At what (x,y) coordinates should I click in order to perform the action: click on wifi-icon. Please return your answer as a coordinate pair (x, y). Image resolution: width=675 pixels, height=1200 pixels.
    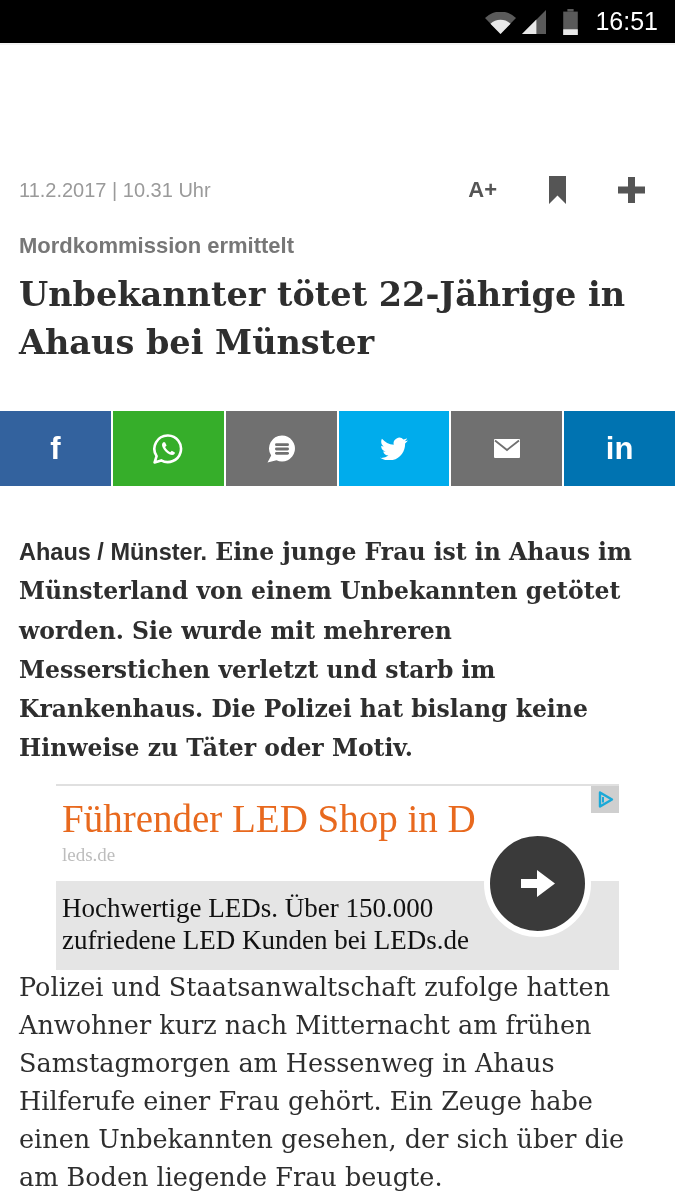
    Looking at the image, I should click on (501, 22).